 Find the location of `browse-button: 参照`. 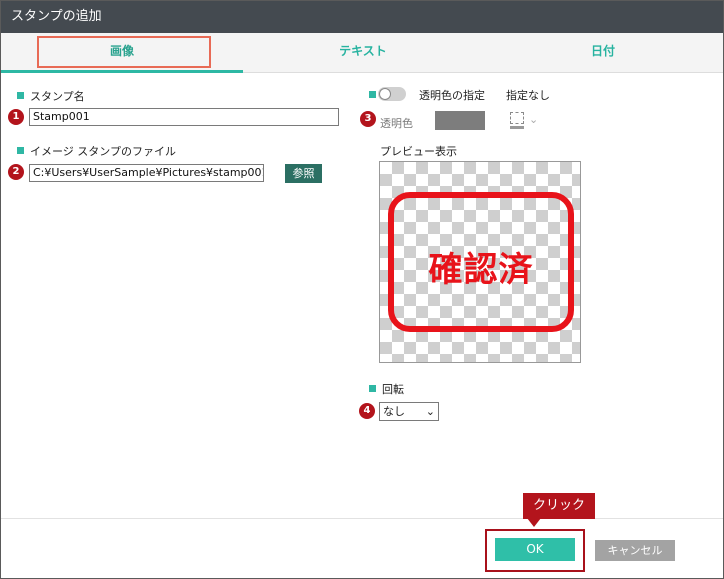

browse-button: 参照 is located at coordinates (303, 173).